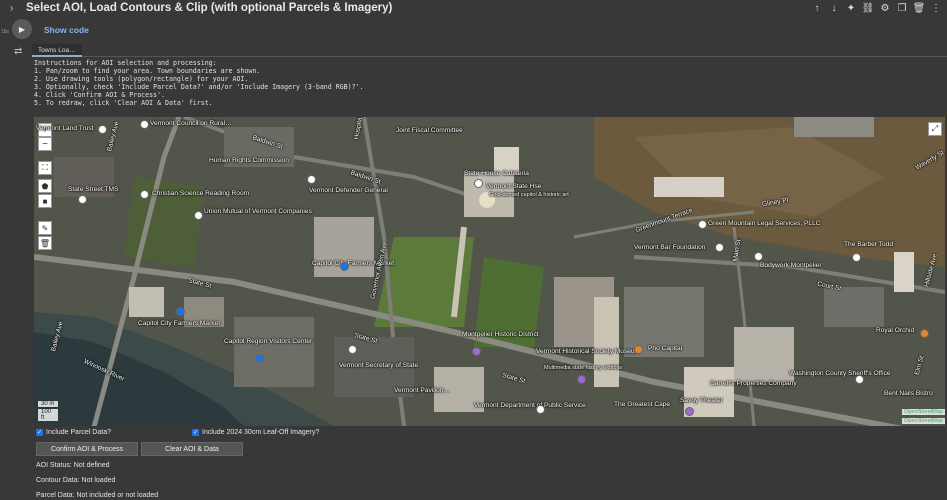  What do you see at coordinates (379, 365) in the screenshot?
I see `map-label: Vermont Secretary of State` at bounding box center [379, 365].